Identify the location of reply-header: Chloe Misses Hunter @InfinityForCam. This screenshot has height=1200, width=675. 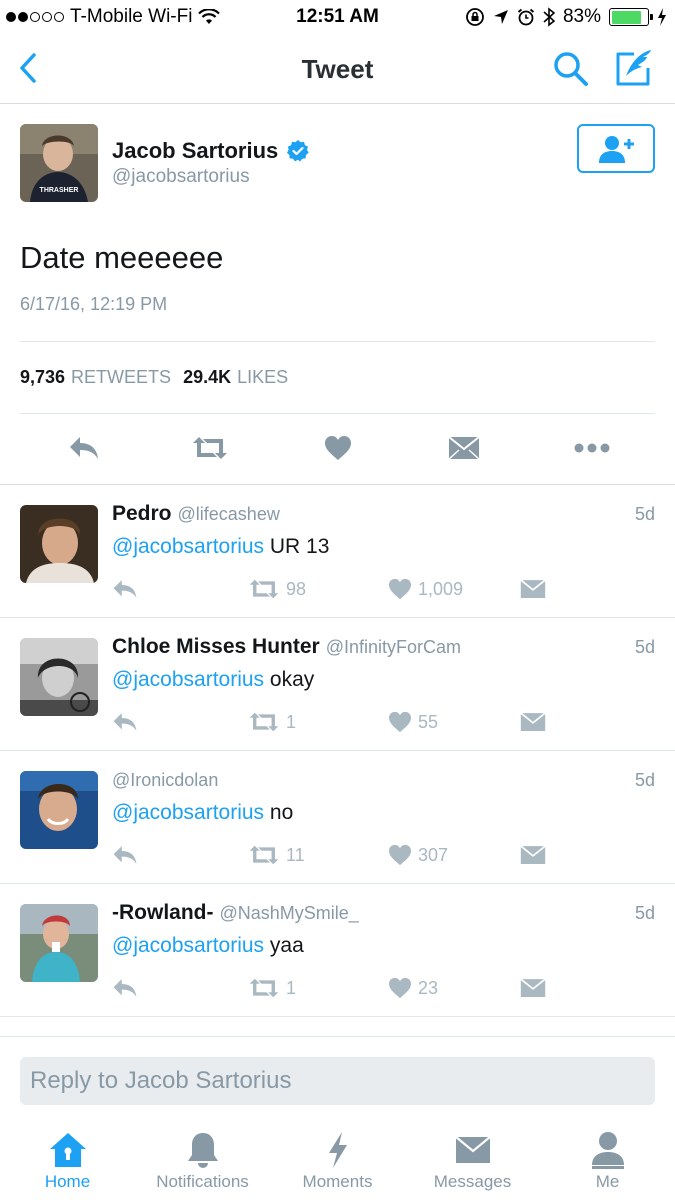
(286, 647).